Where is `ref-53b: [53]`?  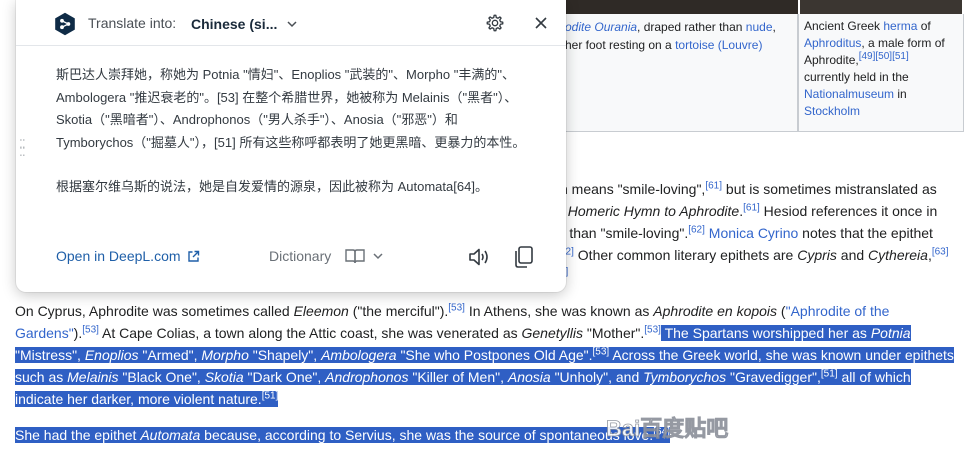
ref-53b: [53] is located at coordinates (90, 329).